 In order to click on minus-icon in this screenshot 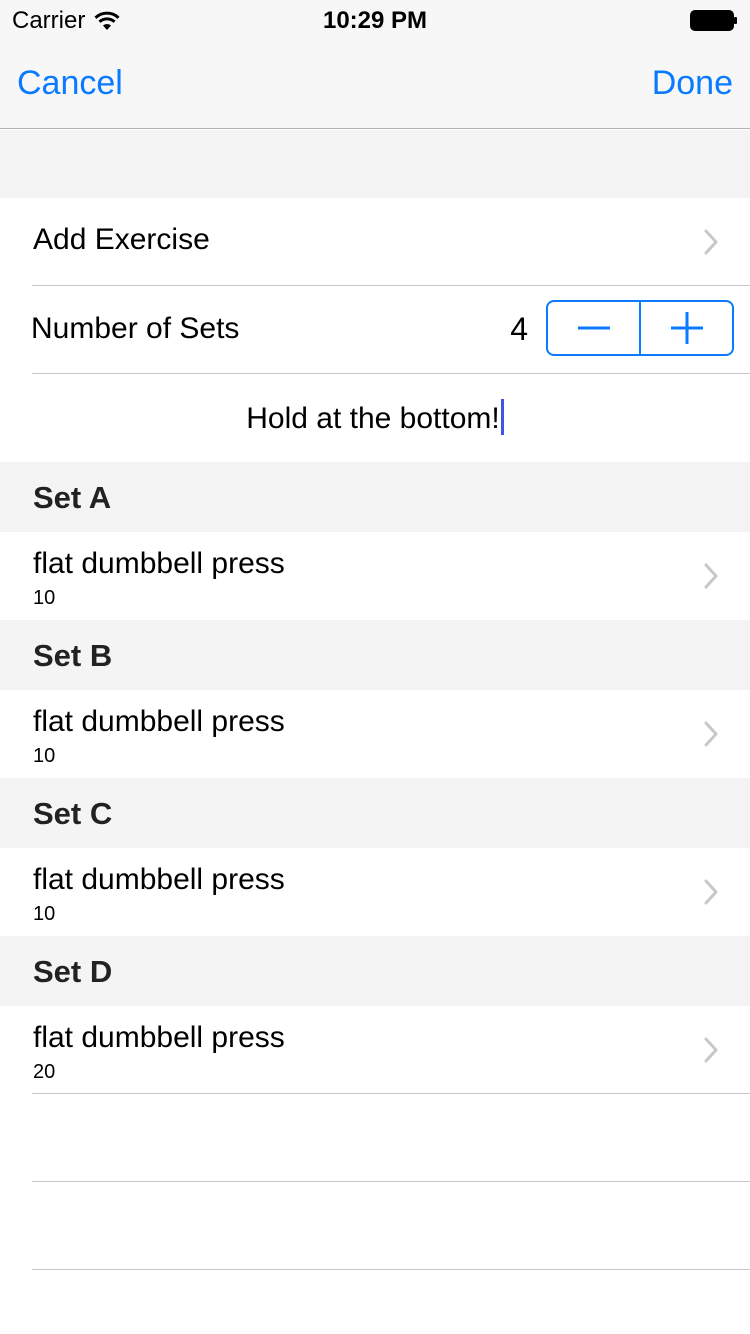, I will do `click(593, 328)`.